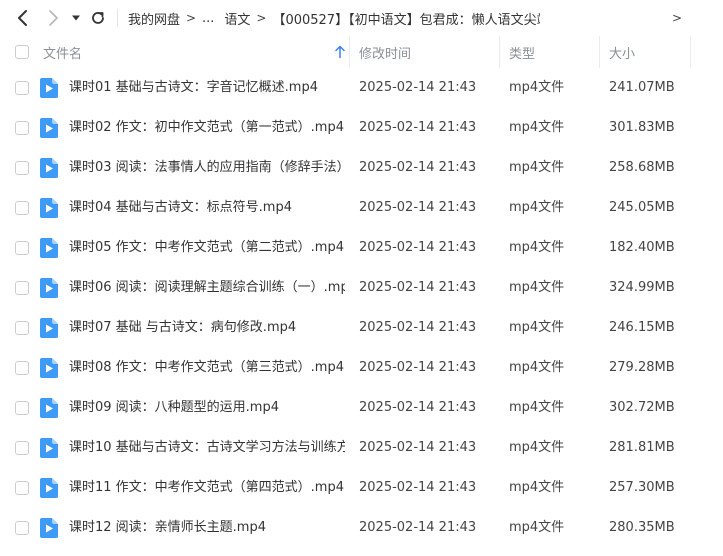 The image size is (723, 556). Describe the element at coordinates (22, 52) in the screenshot. I see `select-all-checkbox` at that location.